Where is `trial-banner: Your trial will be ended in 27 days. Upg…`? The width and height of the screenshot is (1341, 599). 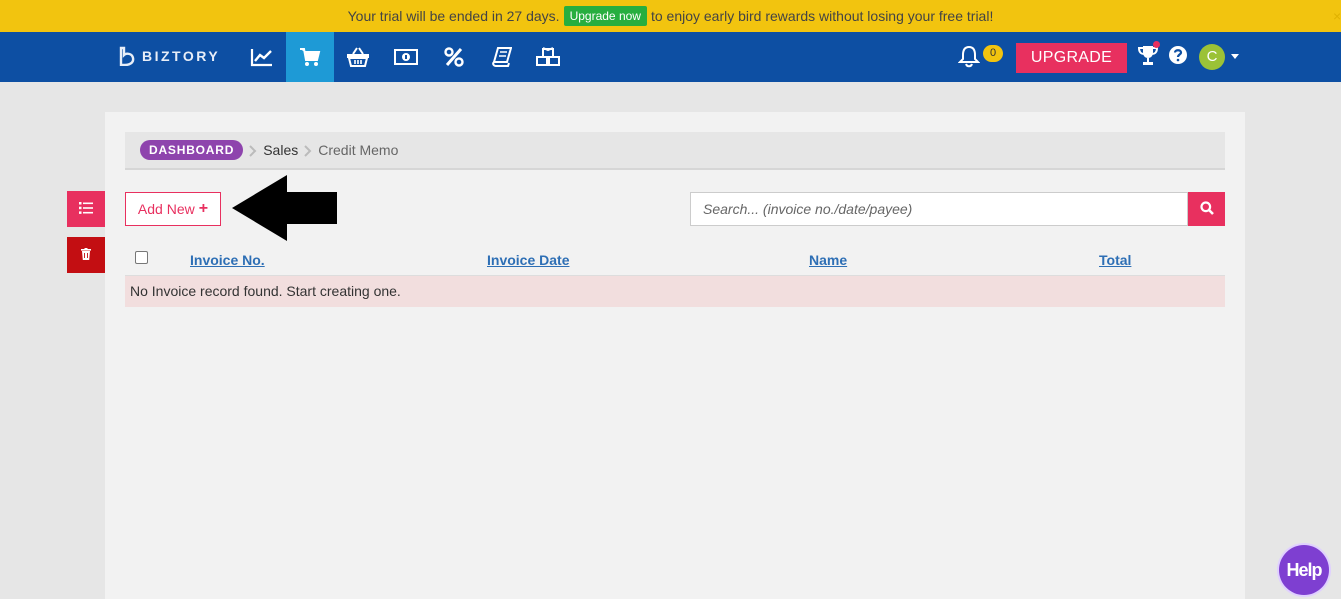 trial-banner: Your trial will be ended in 27 days. Upg… is located at coordinates (670, 16).